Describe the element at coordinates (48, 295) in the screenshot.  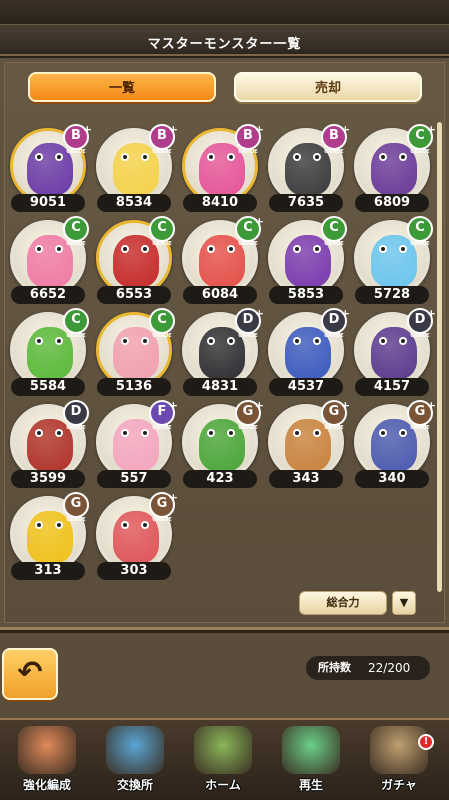
I see `monster-power: 6652` at that location.